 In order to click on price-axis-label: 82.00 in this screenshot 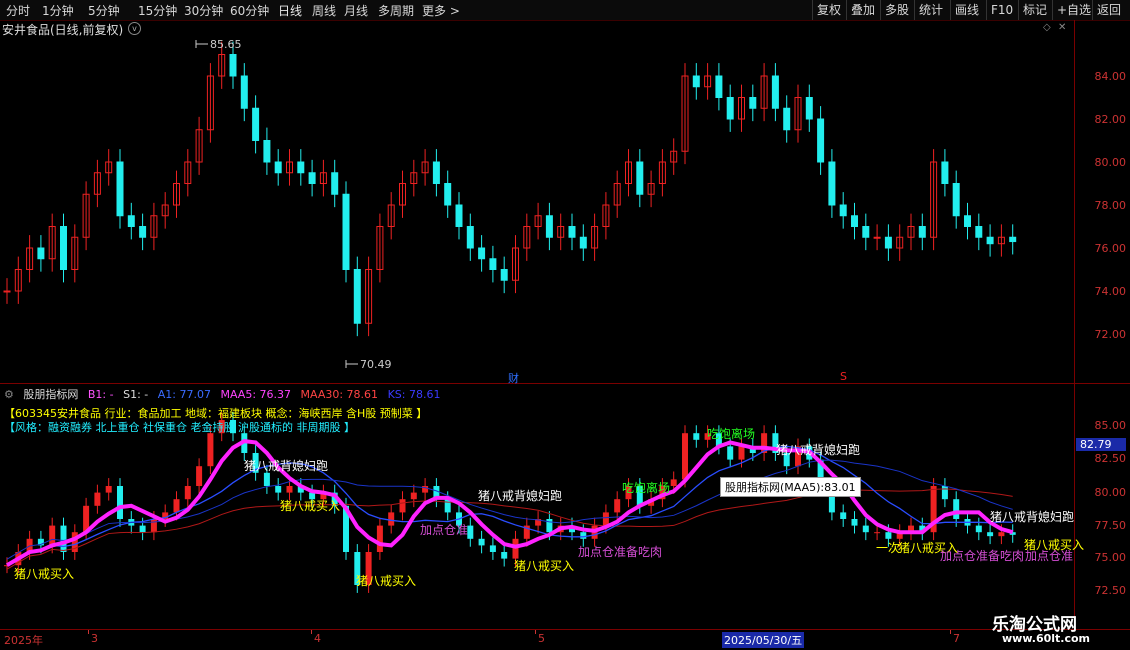, I will do `click(1110, 119)`.